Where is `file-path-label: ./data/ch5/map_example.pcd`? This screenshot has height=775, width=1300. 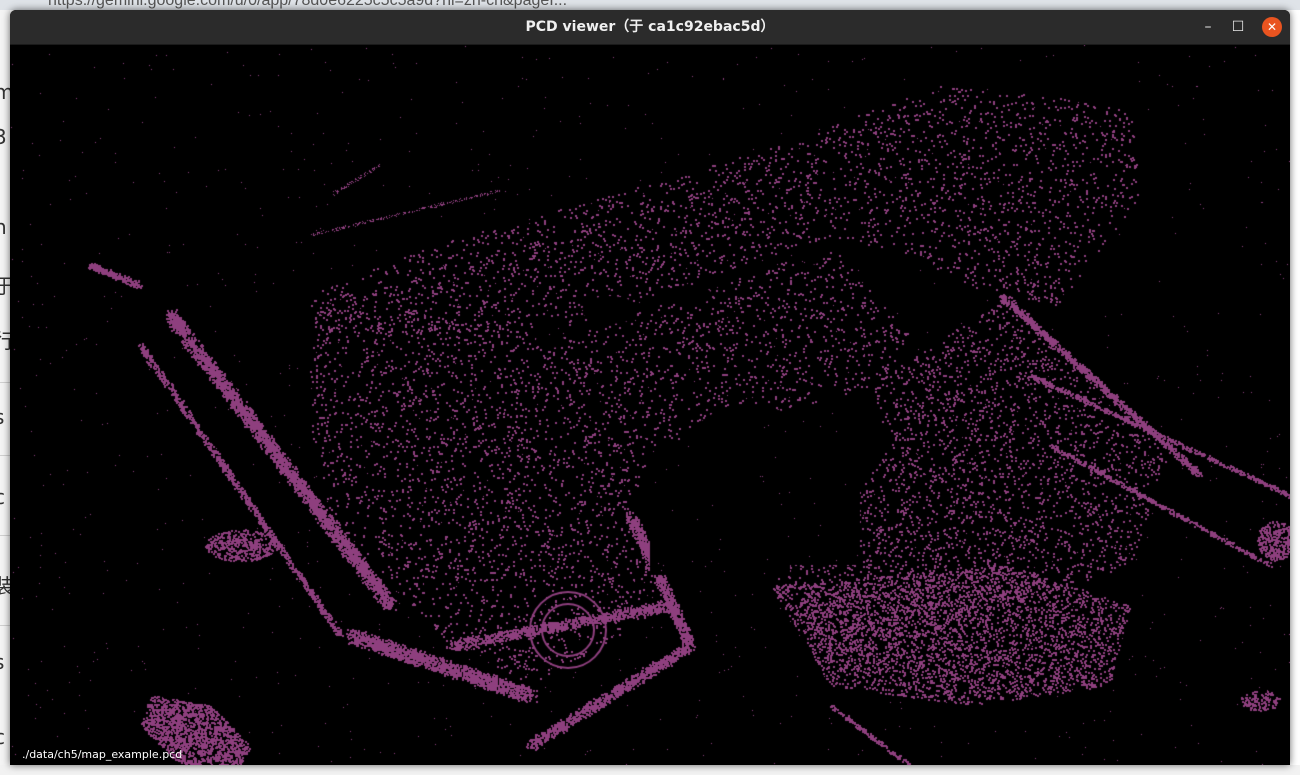 file-path-label: ./data/ch5/map_example.pcd is located at coordinates (102, 754).